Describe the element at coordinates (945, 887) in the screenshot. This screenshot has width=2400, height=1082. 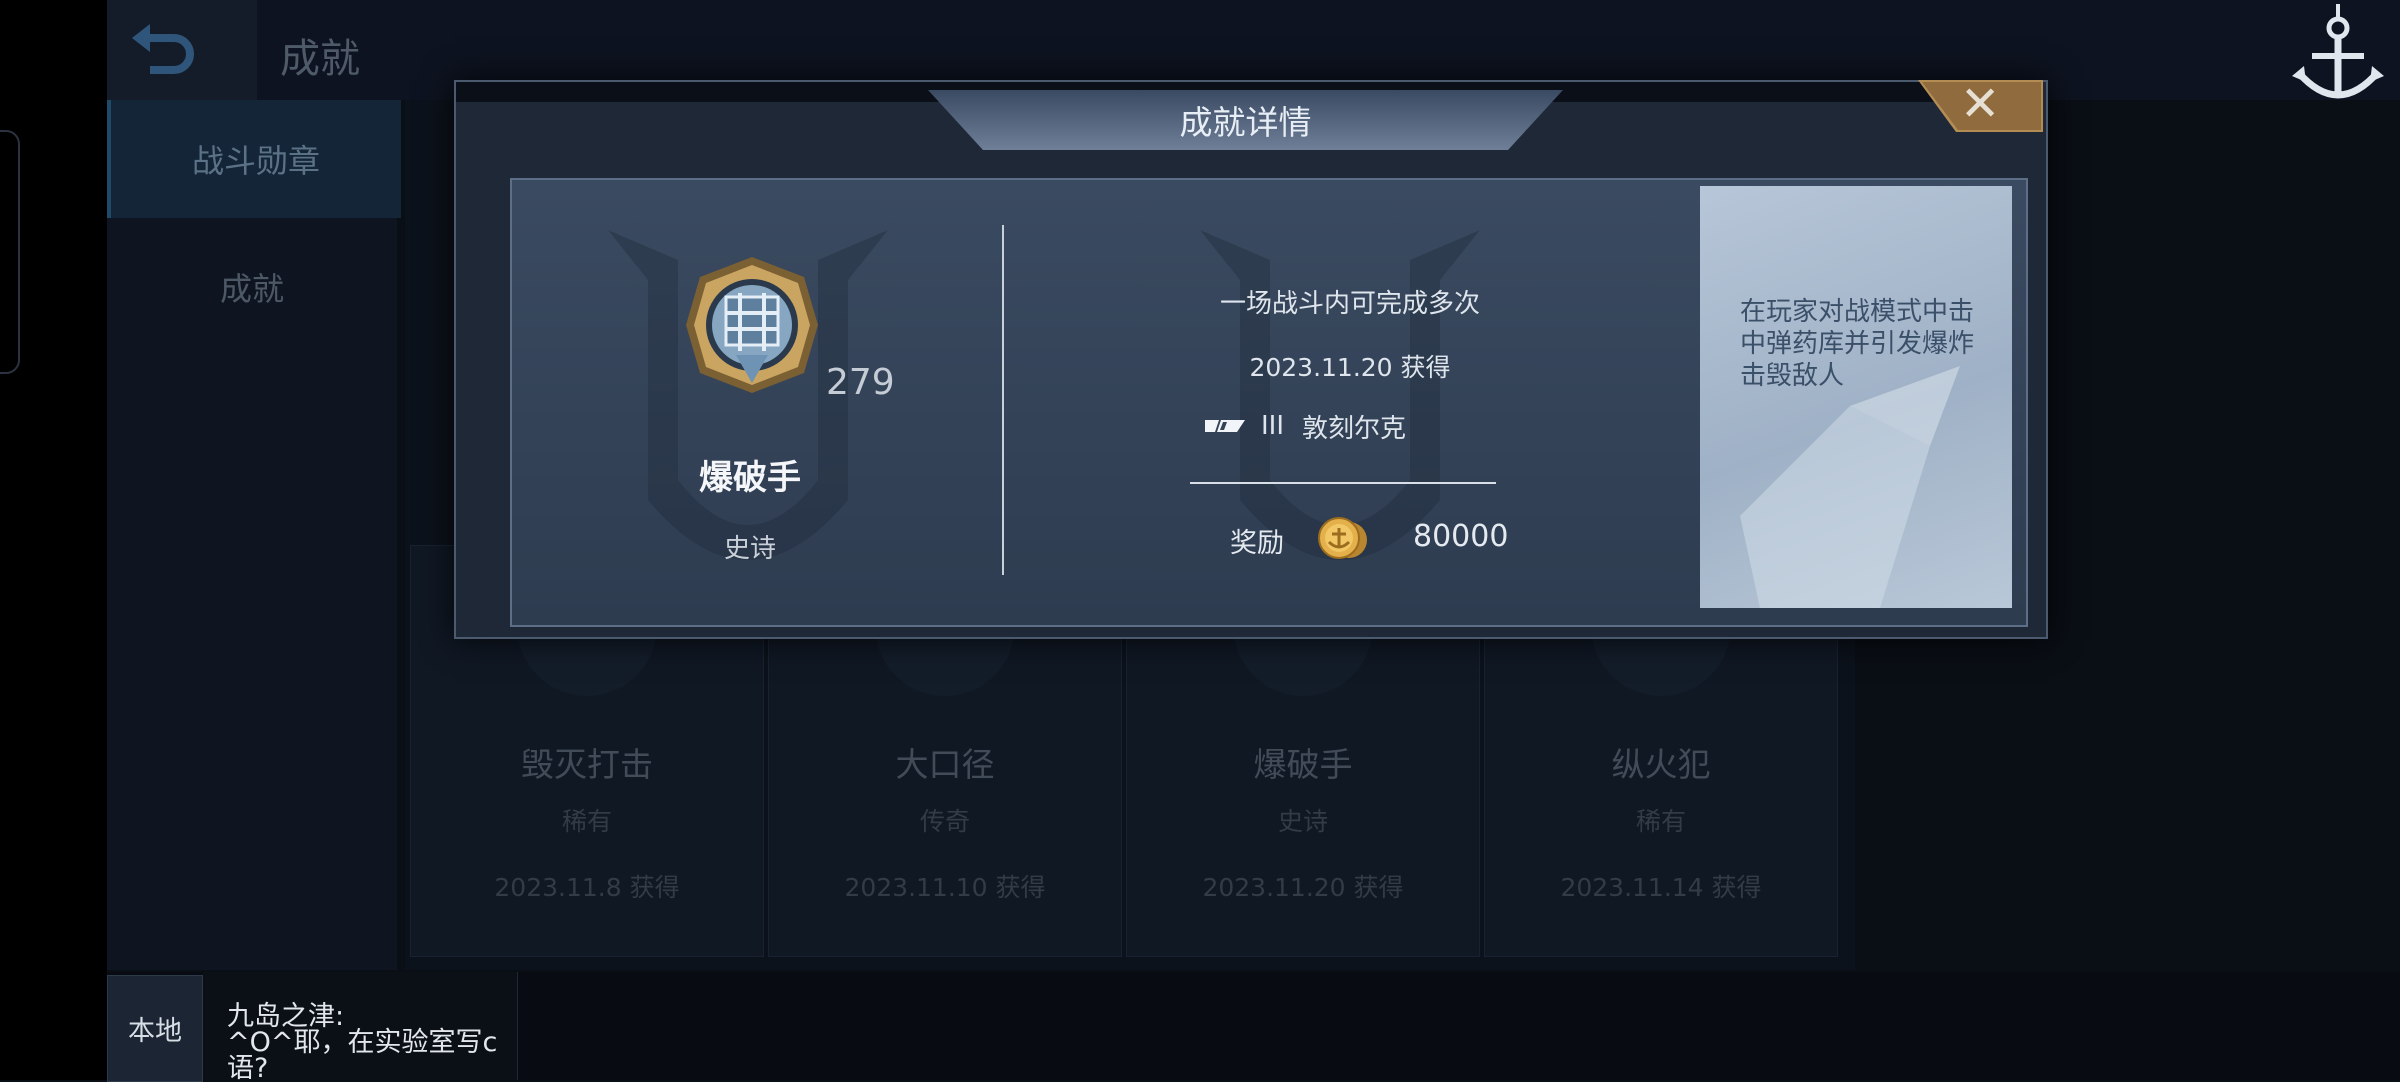
I see `card-date: 2023.11.10 获得` at that location.